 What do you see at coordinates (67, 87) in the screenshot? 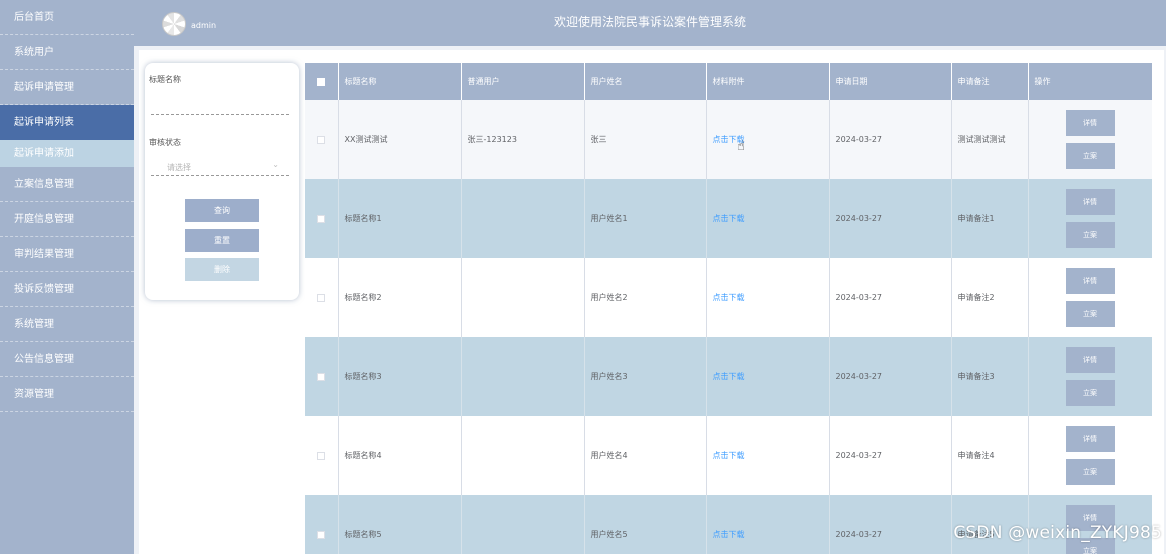
I see `sidebar-item-lawsuit-management: 起诉申请管理` at bounding box center [67, 87].